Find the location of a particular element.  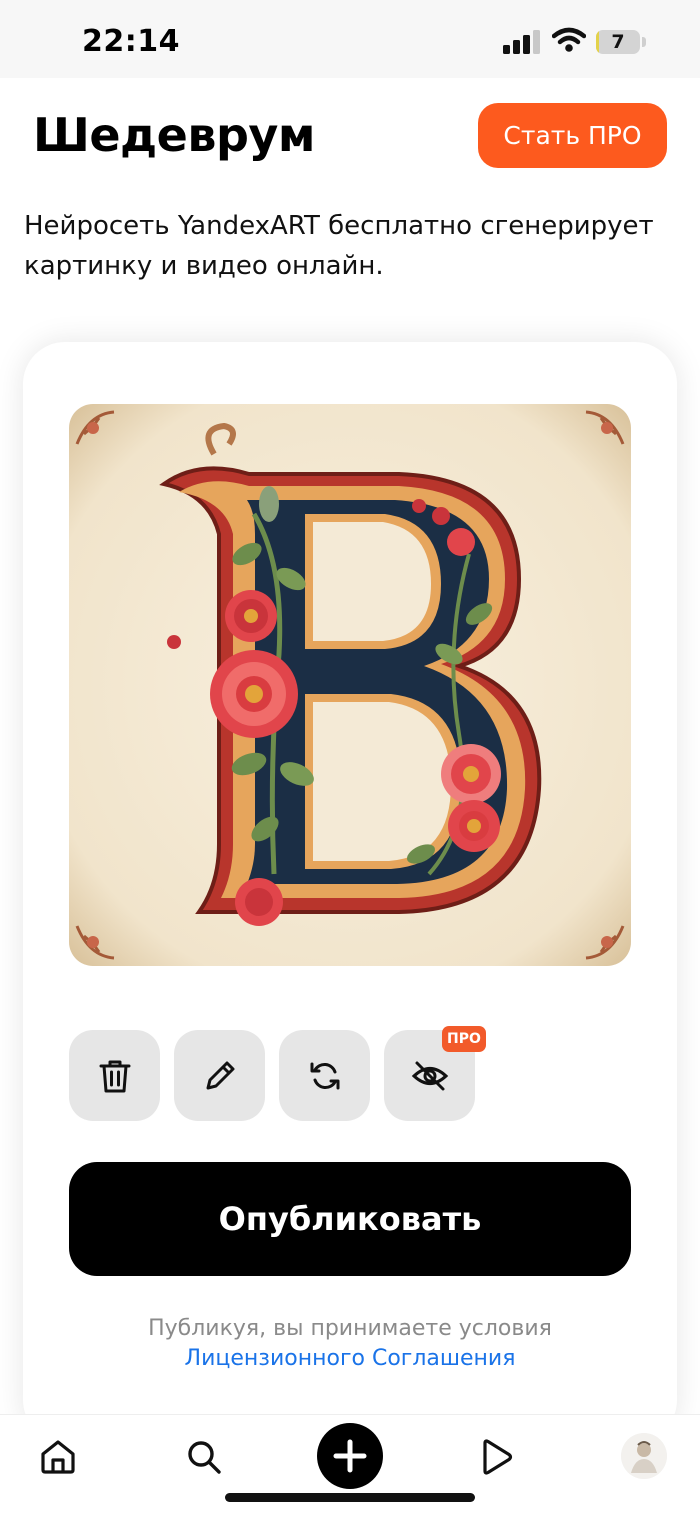

home-icon is located at coordinates (58, 1457).